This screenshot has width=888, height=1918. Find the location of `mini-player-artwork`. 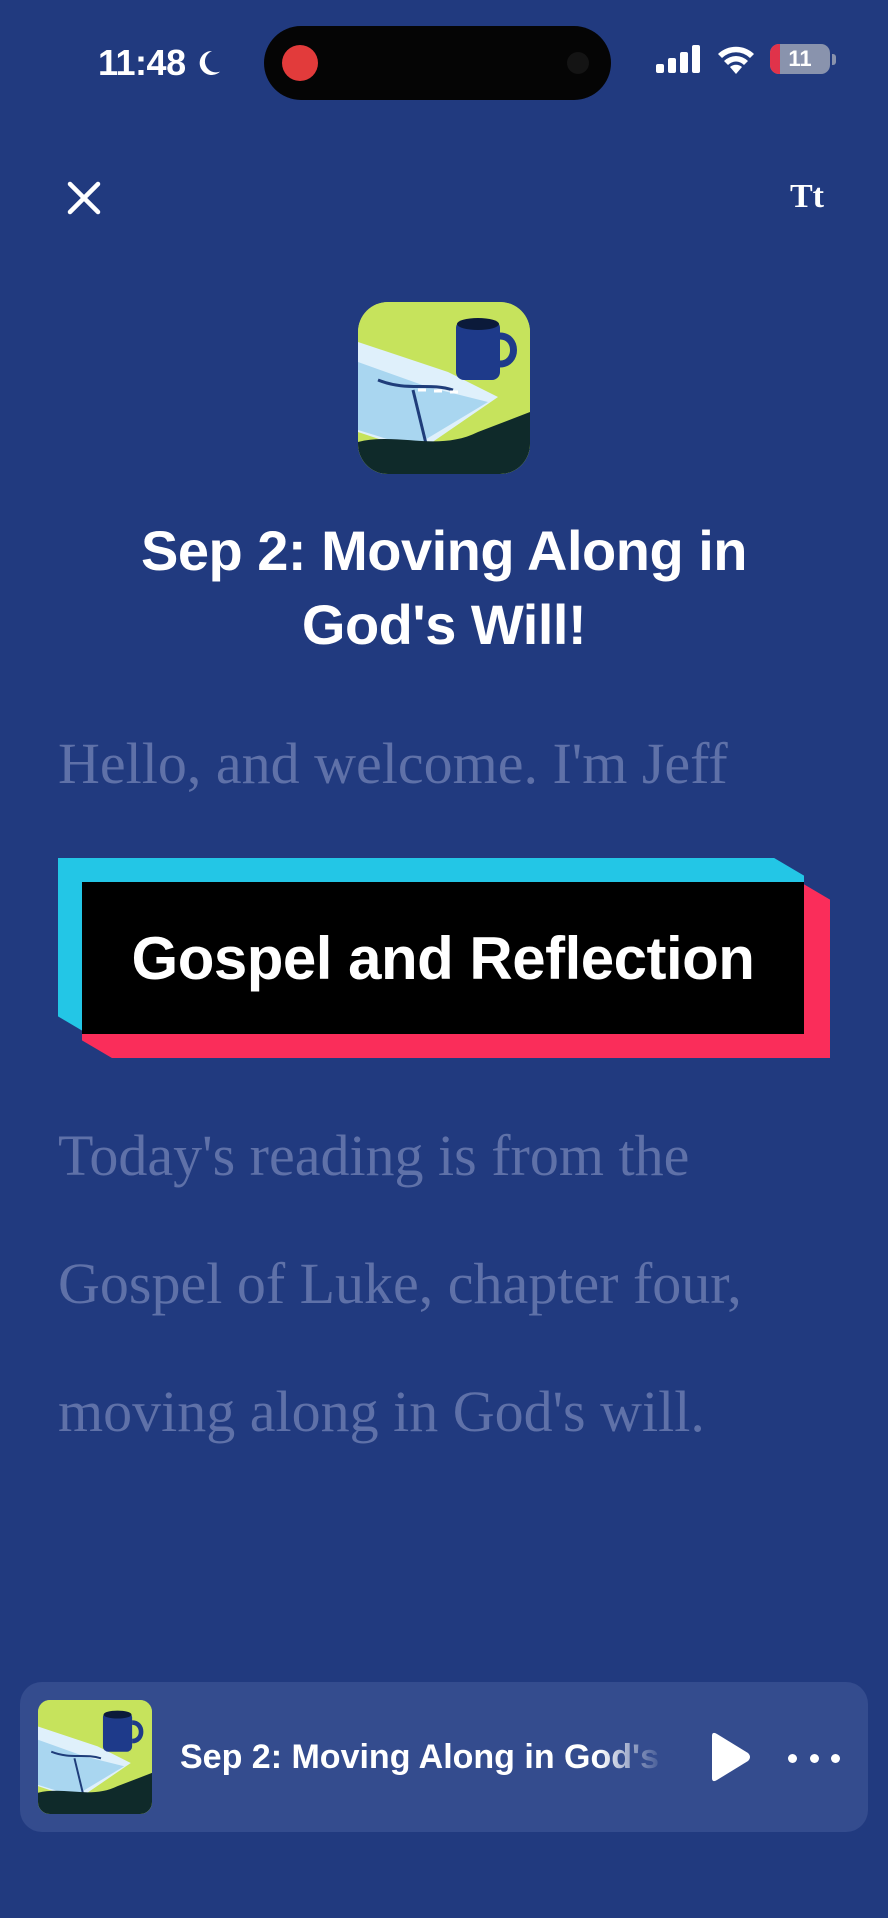

mini-player-artwork is located at coordinates (95, 1757).